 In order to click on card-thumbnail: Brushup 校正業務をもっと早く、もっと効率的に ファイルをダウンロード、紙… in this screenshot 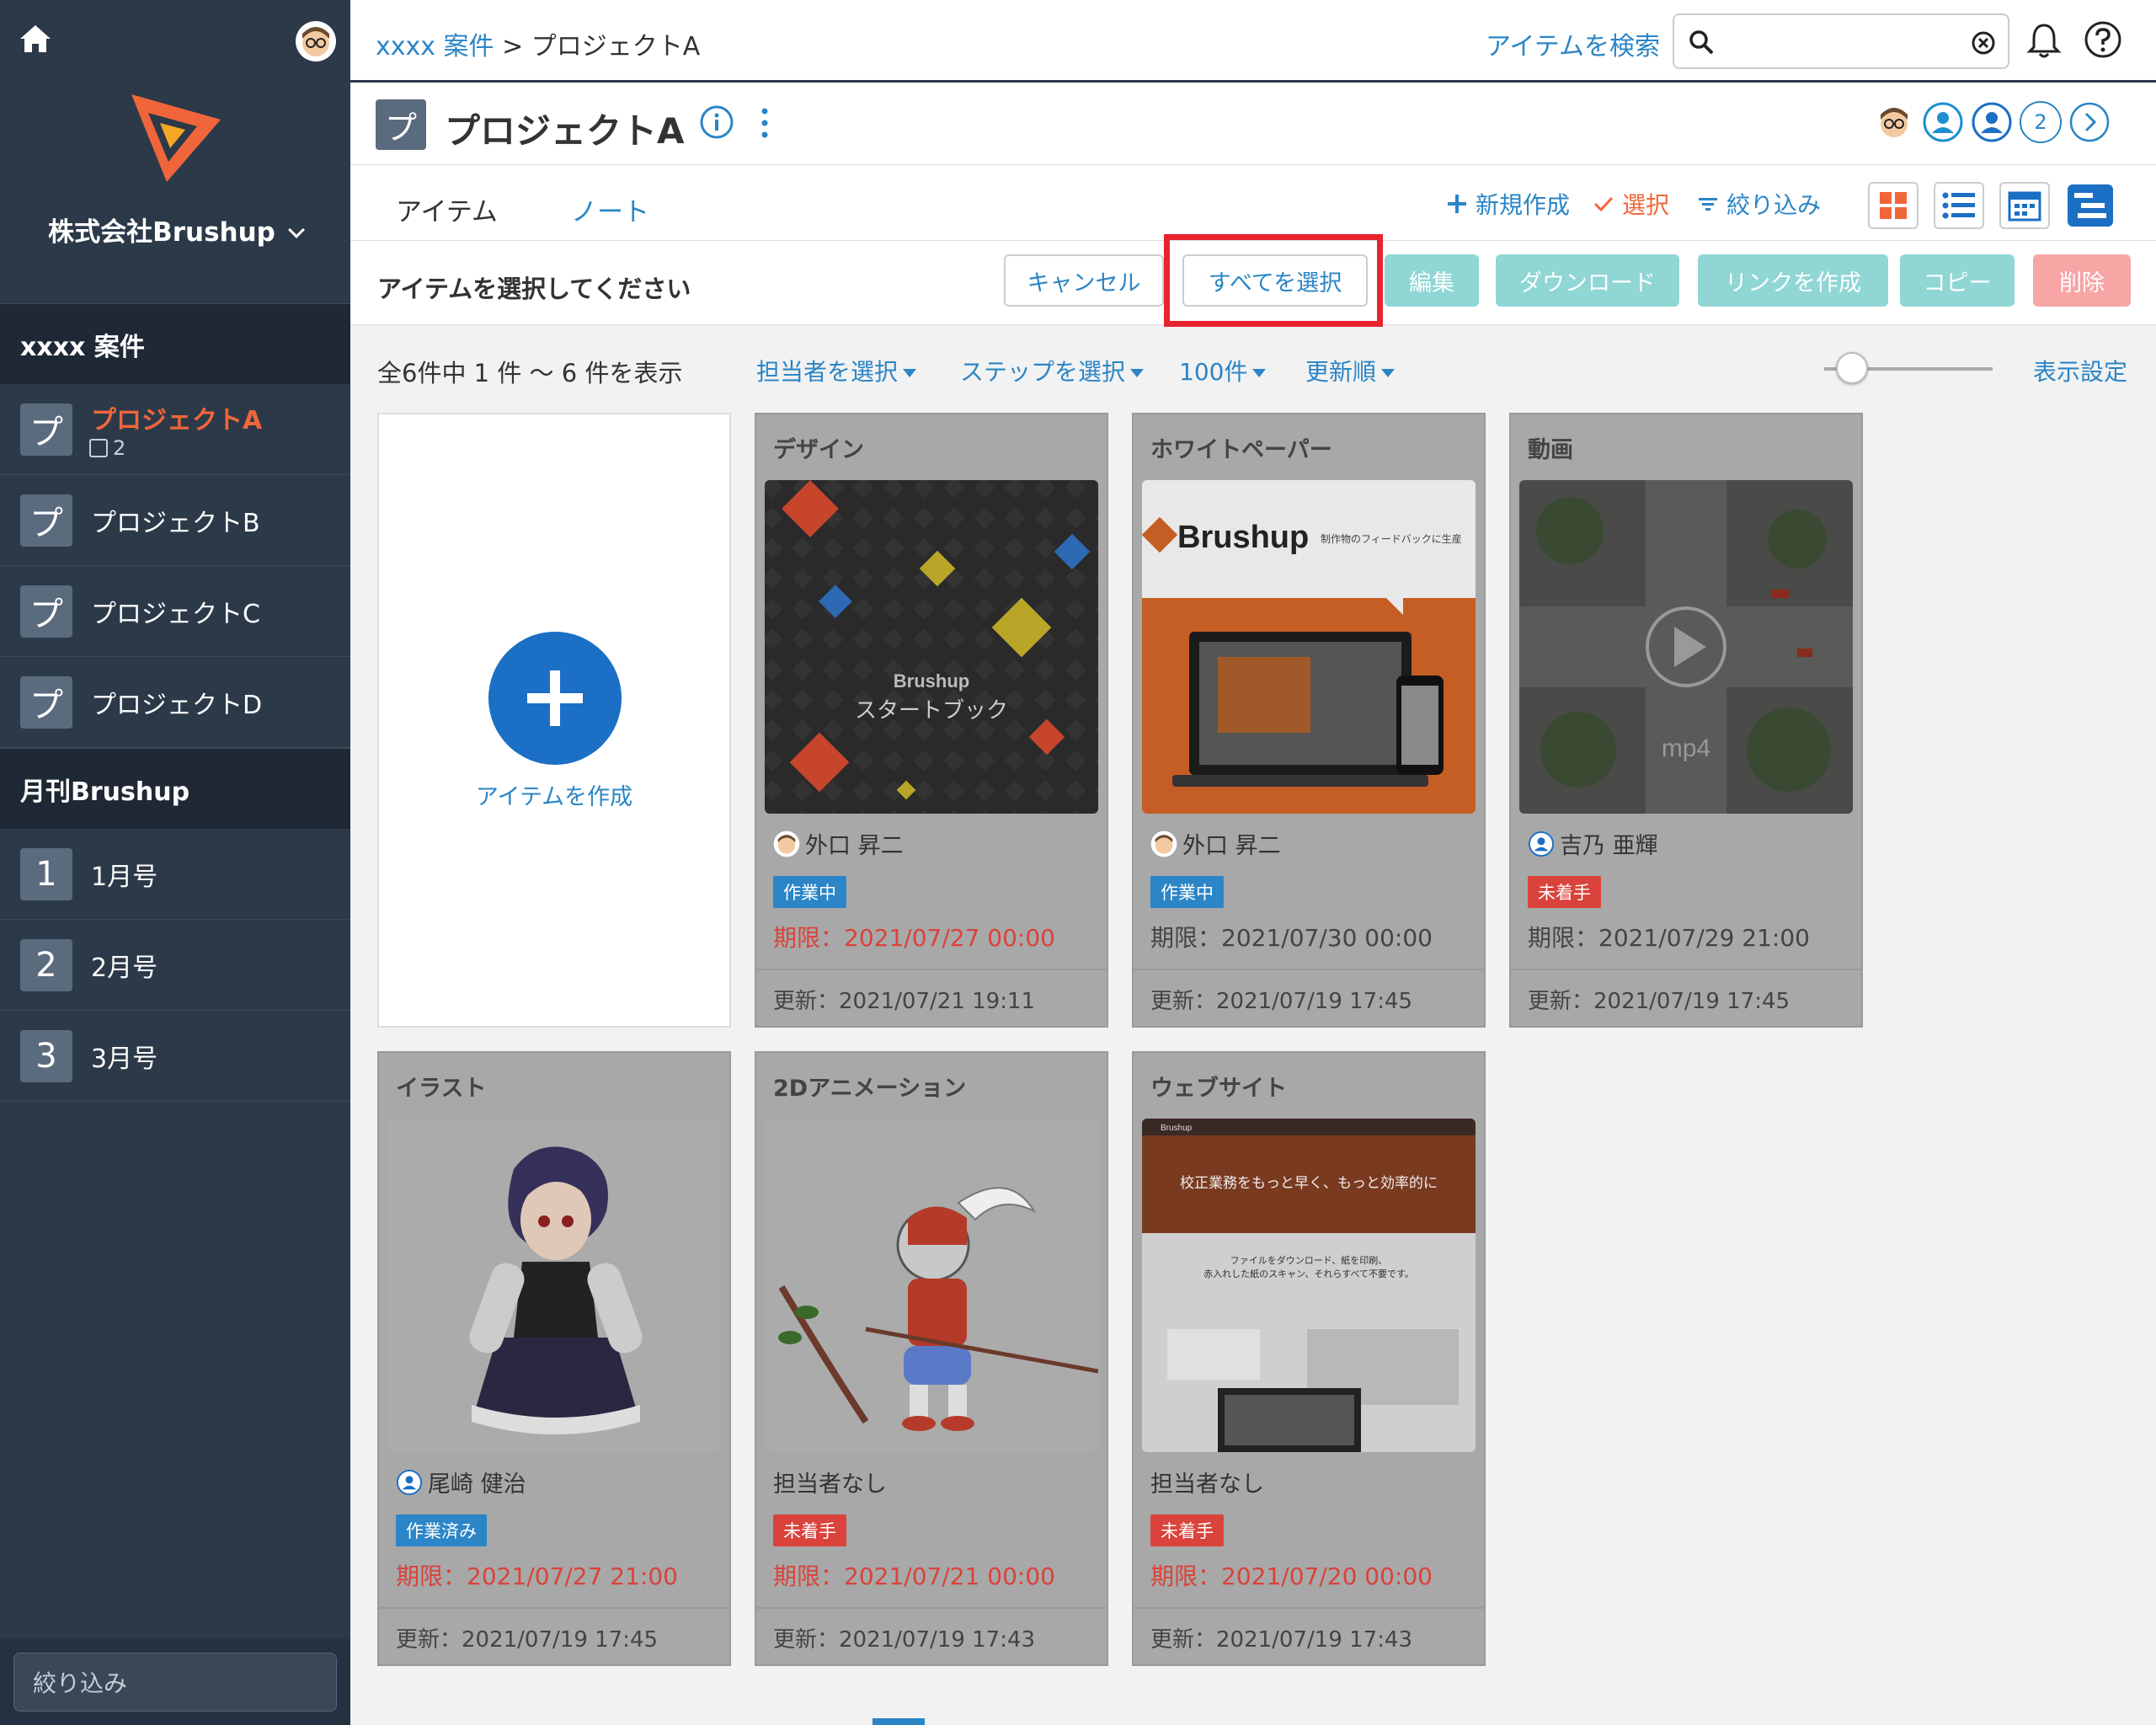, I will do `click(1309, 1285)`.